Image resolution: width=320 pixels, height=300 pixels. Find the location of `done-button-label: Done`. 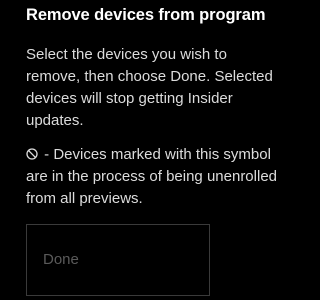

done-button-label: Done is located at coordinates (61, 259).